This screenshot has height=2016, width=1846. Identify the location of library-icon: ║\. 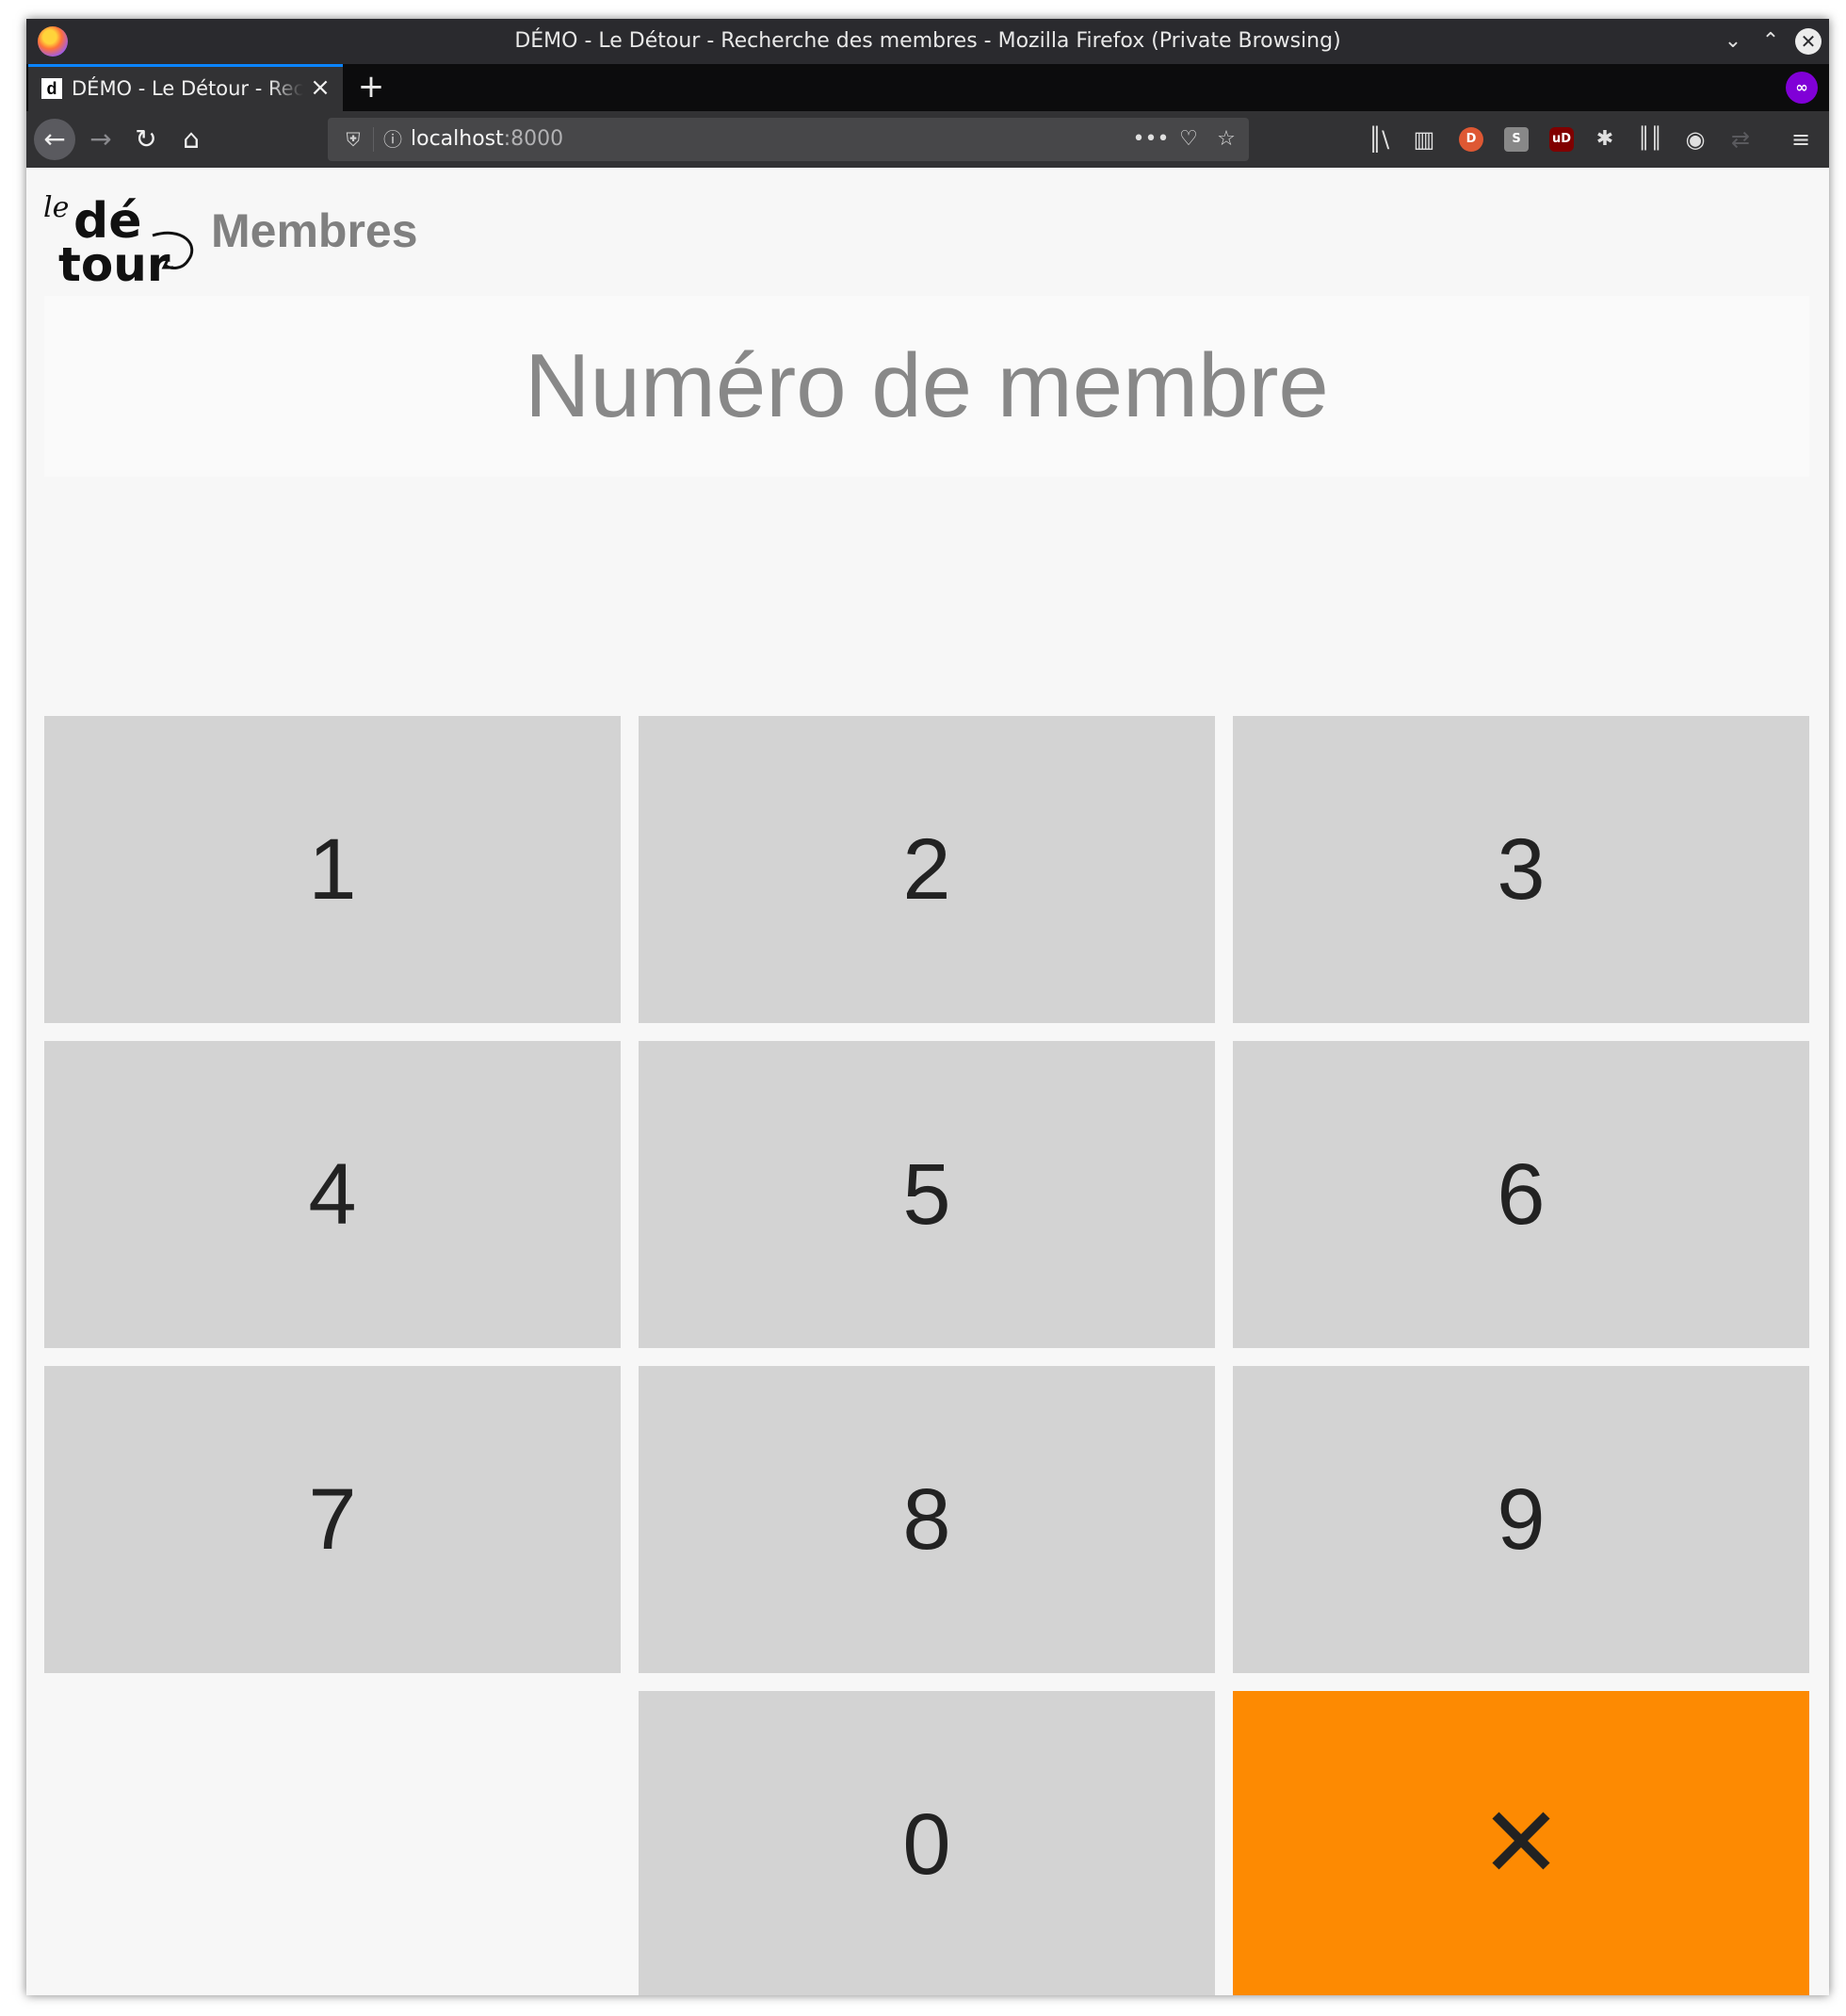
(1379, 139).